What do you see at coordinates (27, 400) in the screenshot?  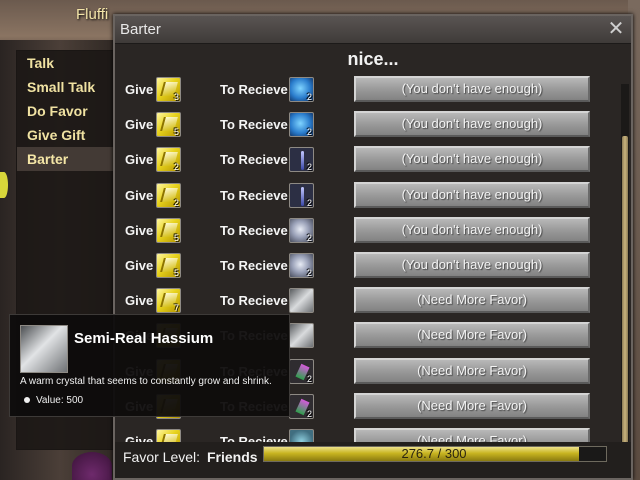 I see `bullet-icon` at bounding box center [27, 400].